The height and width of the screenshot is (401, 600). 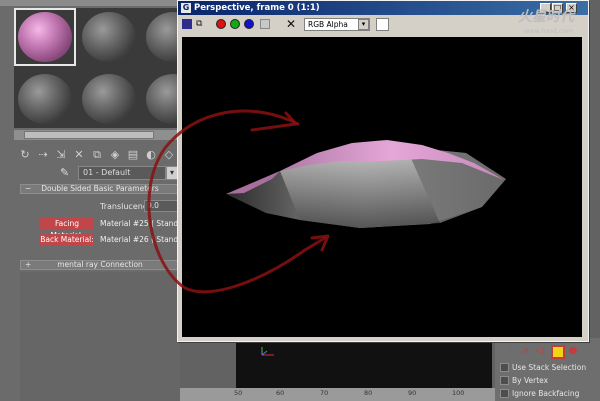 I want to click on watermark-logo: 火星时代, so click(x=546, y=17).